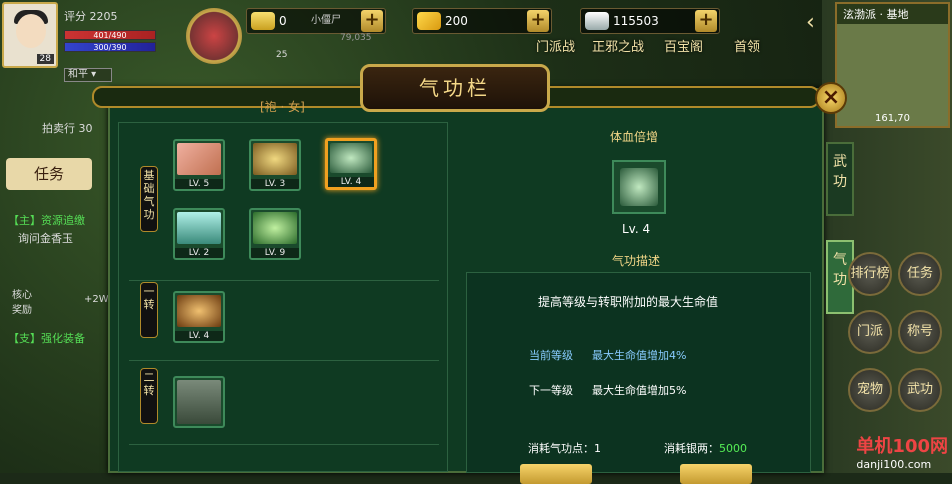  What do you see at coordinates (628, 302) in the screenshot?
I see `skill-description: 提高等级与转职附加的最大生命值` at bounding box center [628, 302].